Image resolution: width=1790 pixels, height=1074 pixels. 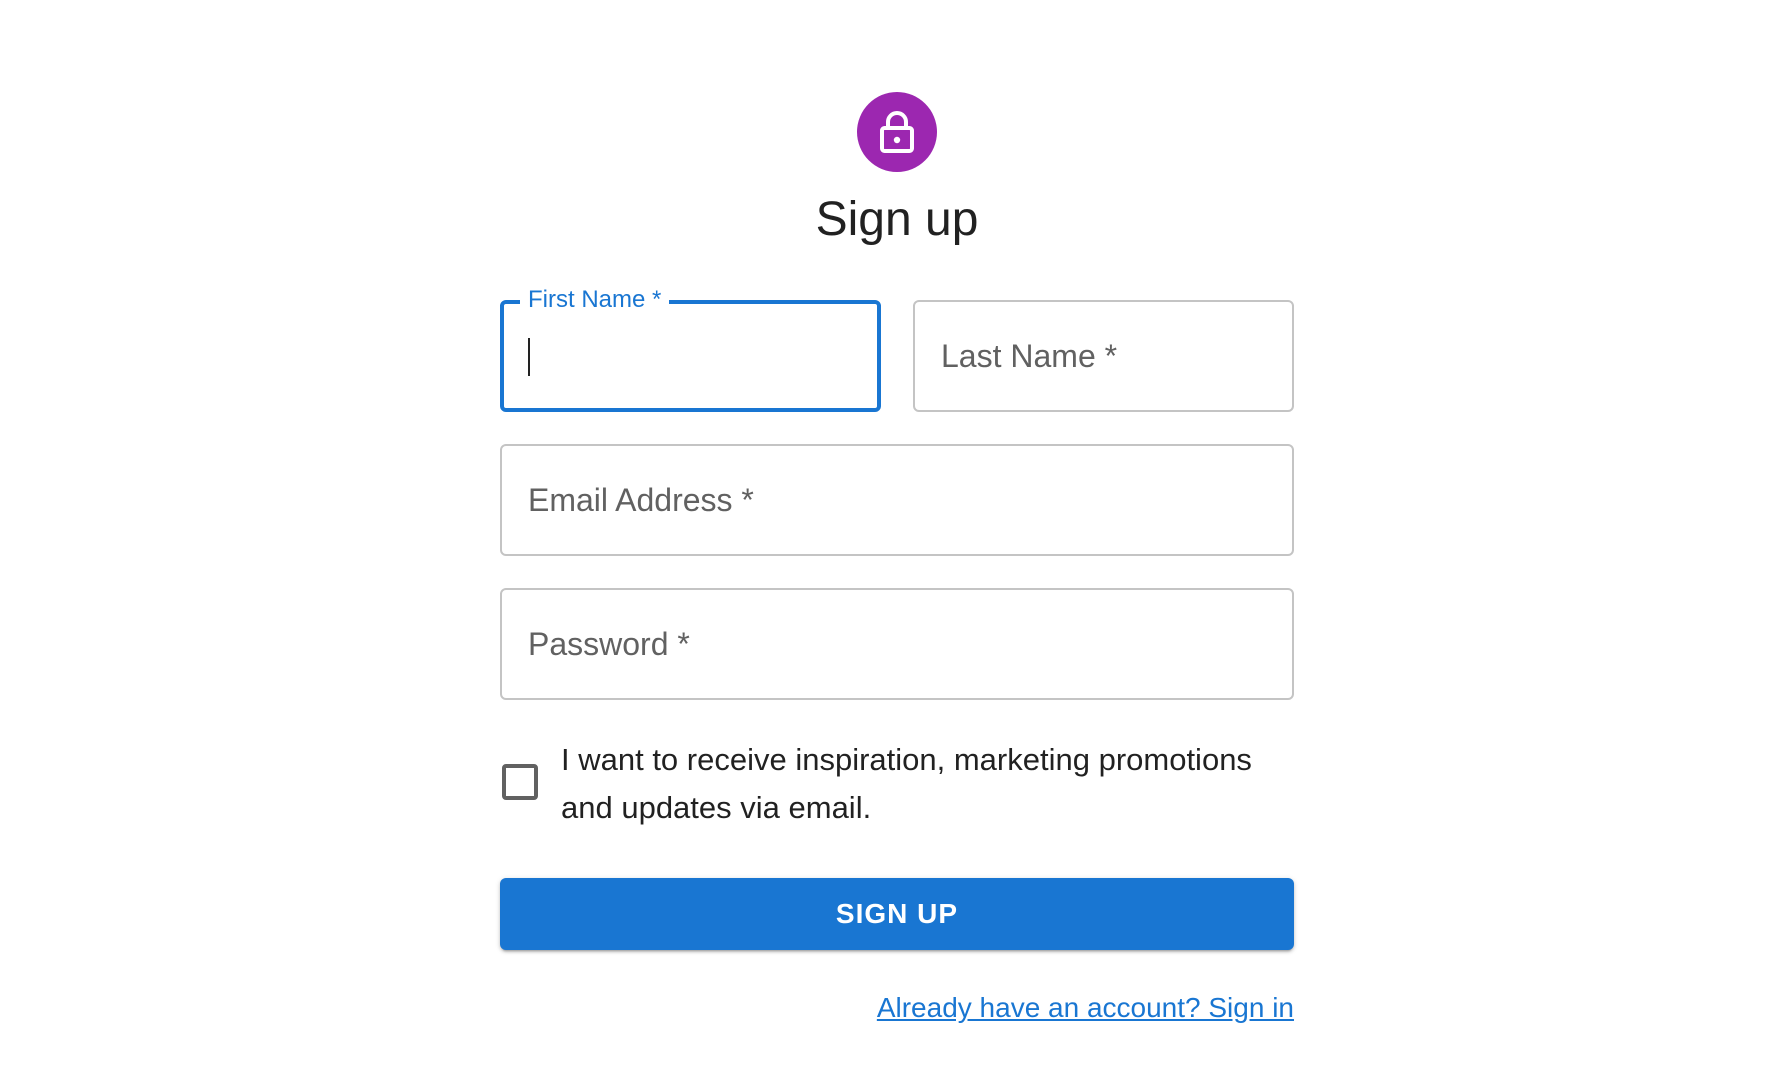 I want to click on sign-in-link: Already have an account? Sign in, so click(x=1085, y=1008).